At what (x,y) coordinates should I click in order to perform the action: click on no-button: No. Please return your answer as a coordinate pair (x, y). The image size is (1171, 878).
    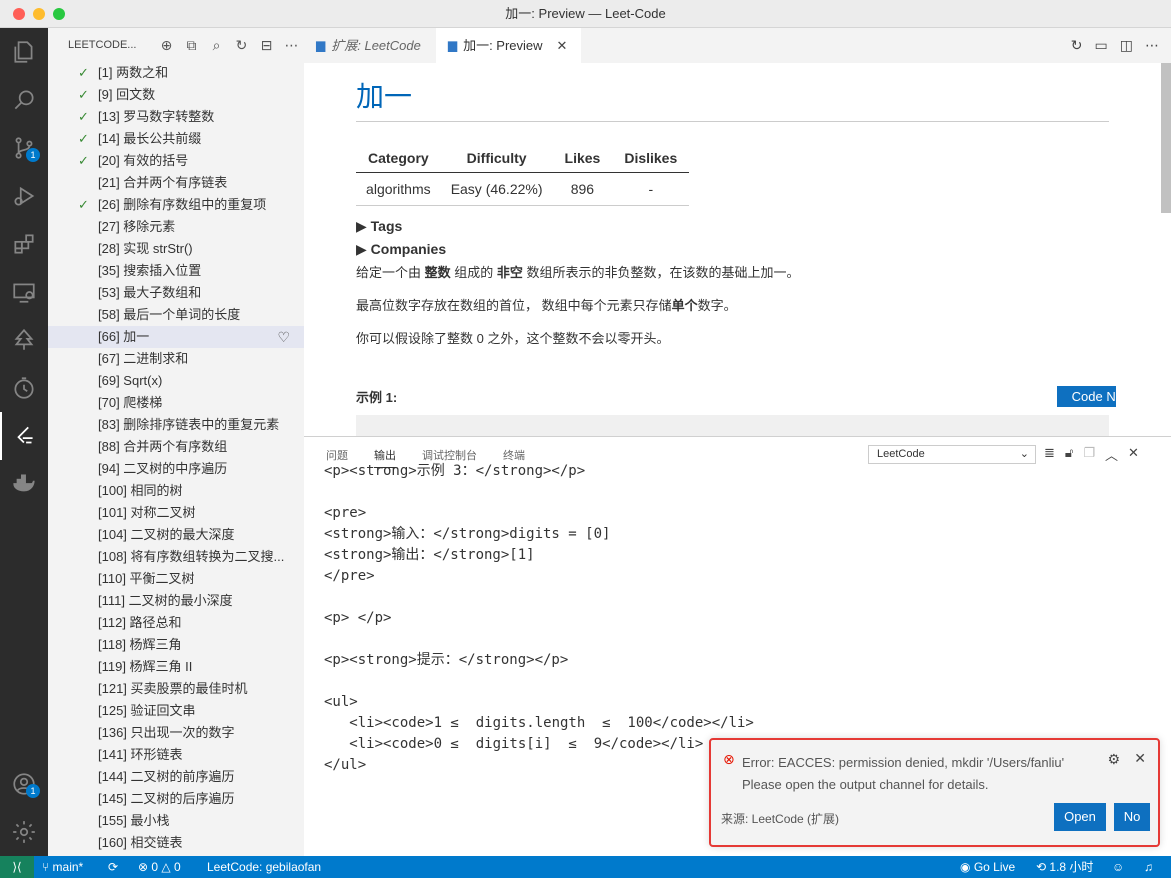
    Looking at the image, I should click on (1132, 817).